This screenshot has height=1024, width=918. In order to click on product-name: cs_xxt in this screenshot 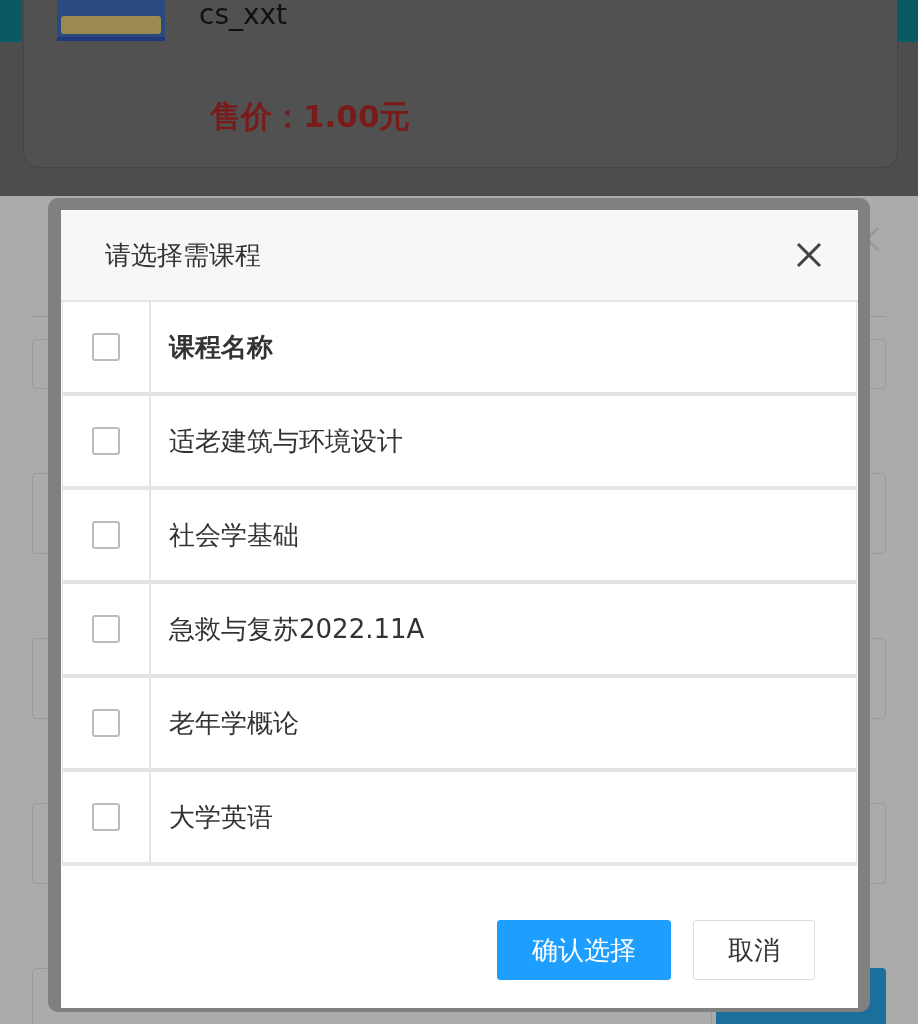, I will do `click(243, 15)`.